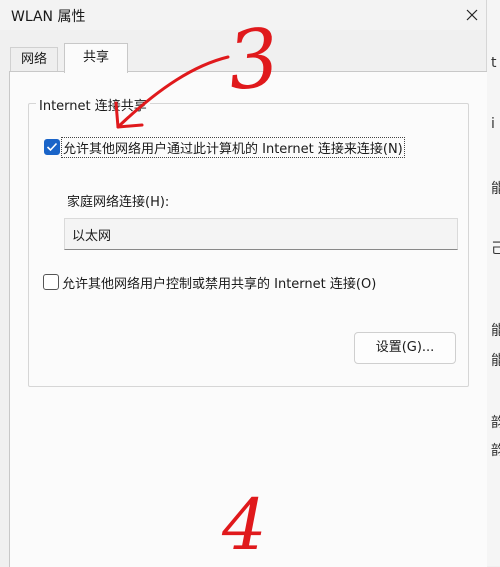  I want to click on background-glyph: i, so click(493, 124).